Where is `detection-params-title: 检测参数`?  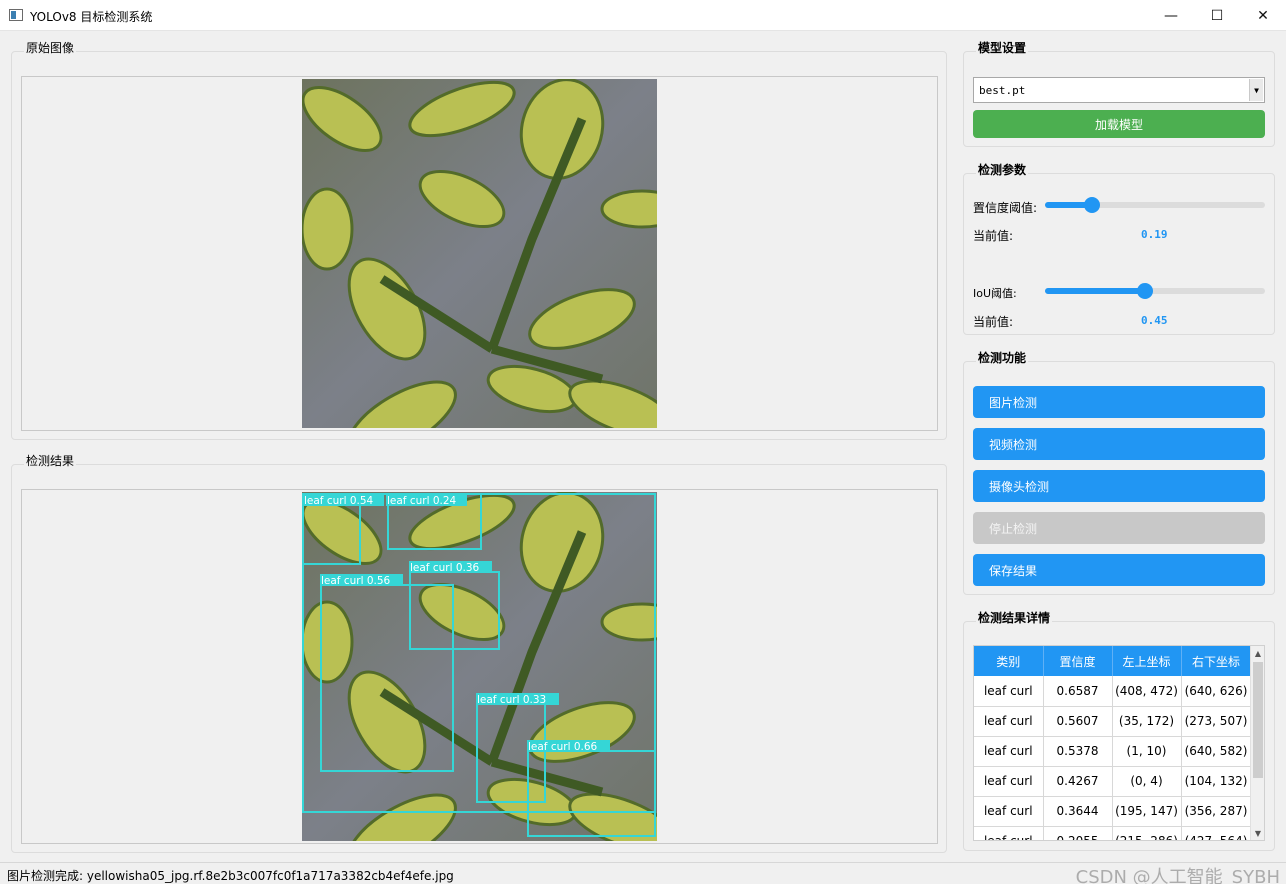
detection-params-title: 检测参数 is located at coordinates (1002, 169).